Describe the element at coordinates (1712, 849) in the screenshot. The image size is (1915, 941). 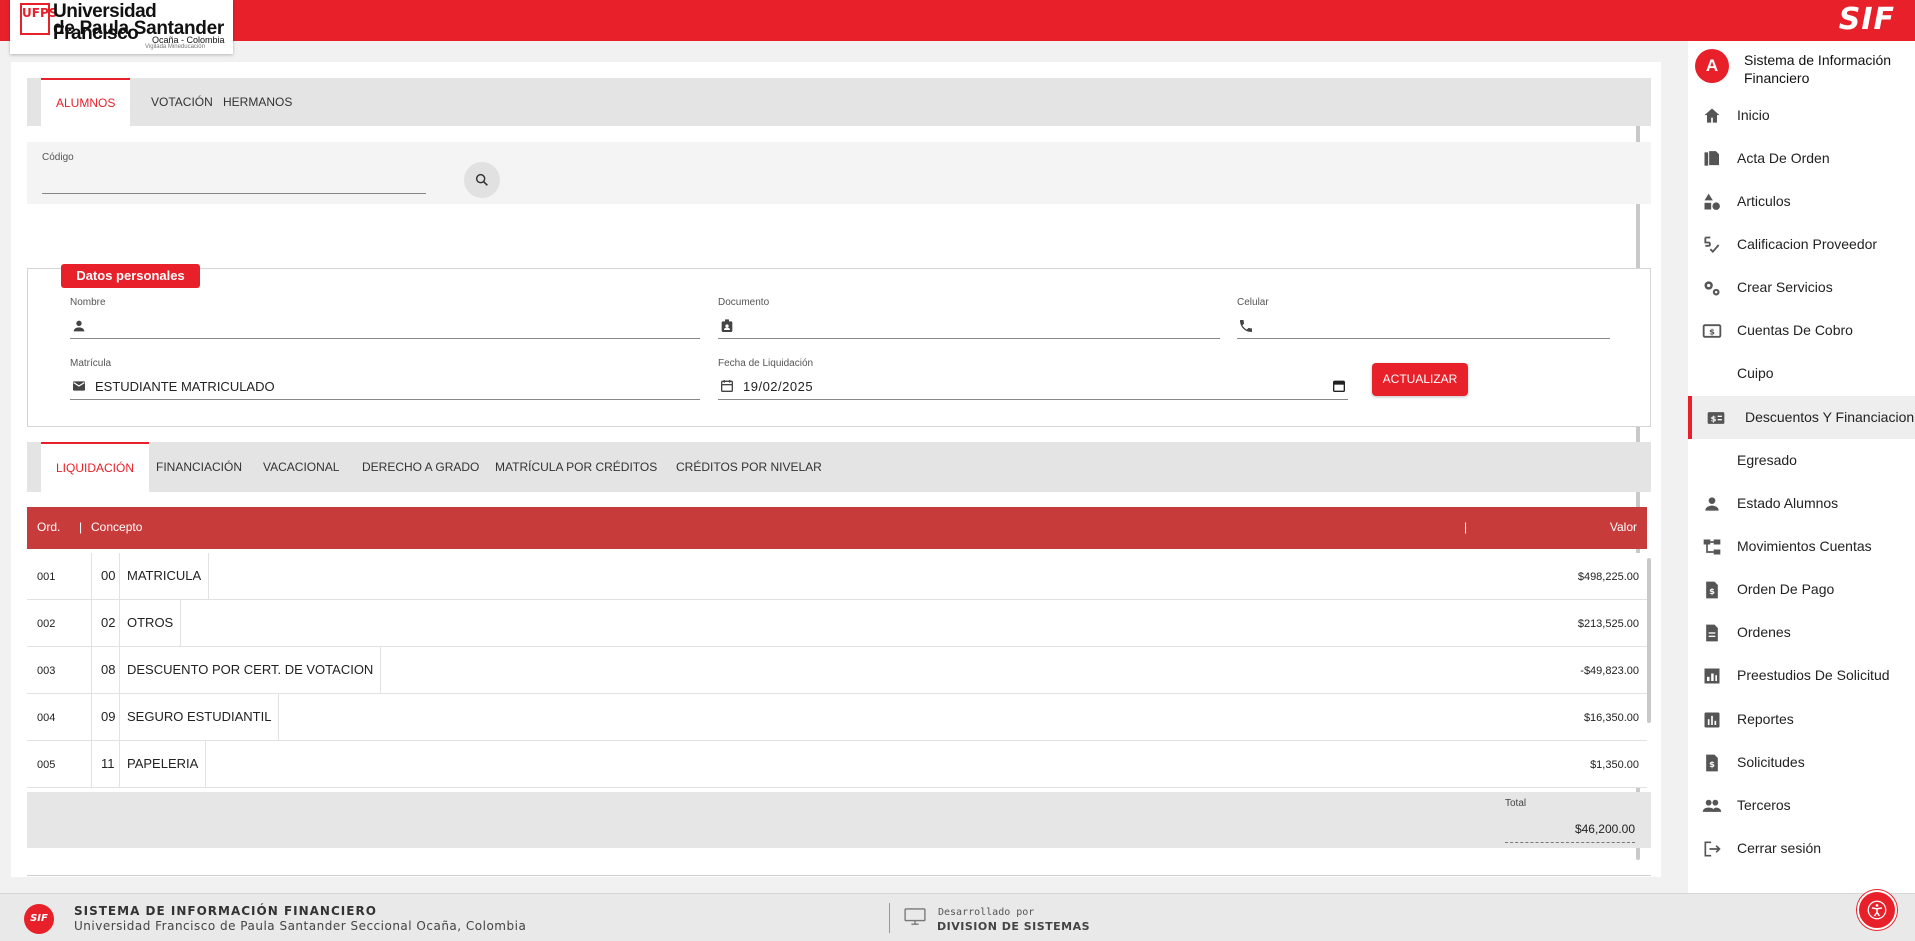
I see `logout-icon` at that location.